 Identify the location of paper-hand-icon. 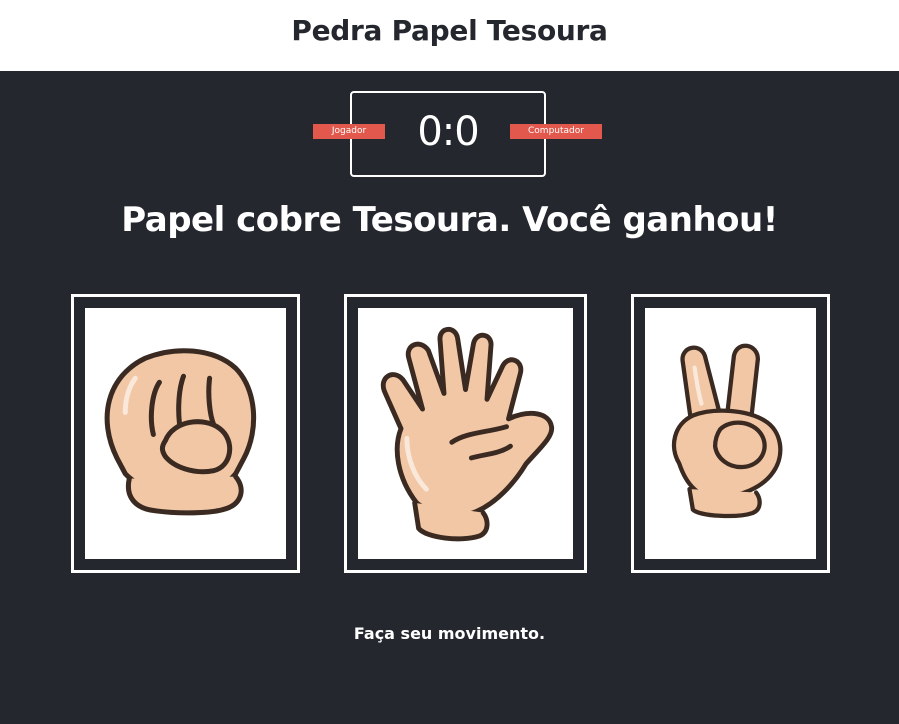
(467, 434).